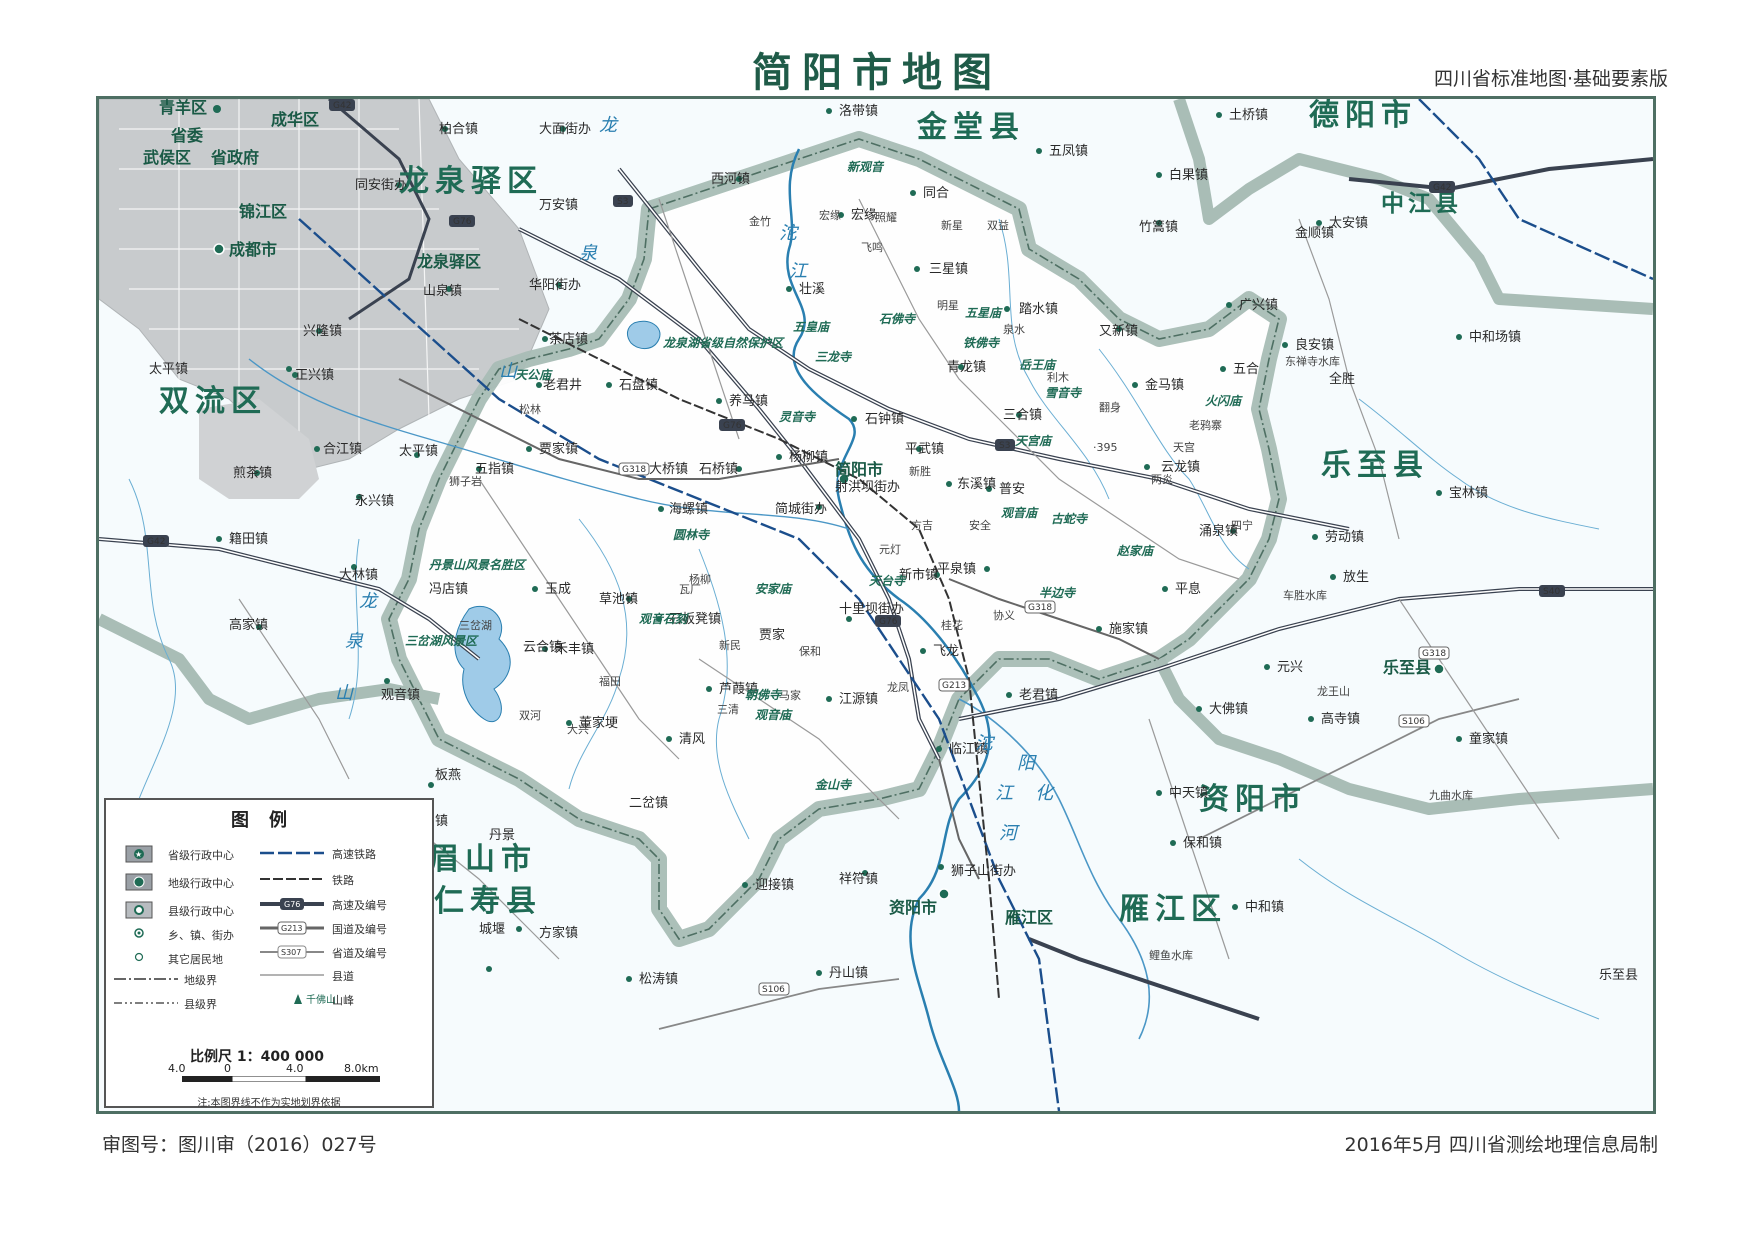 This screenshot has width=1754, height=1240. Describe the element at coordinates (1550, 79) in the screenshot. I see `map-edition: 四川省标准地图·基础要素版` at that location.